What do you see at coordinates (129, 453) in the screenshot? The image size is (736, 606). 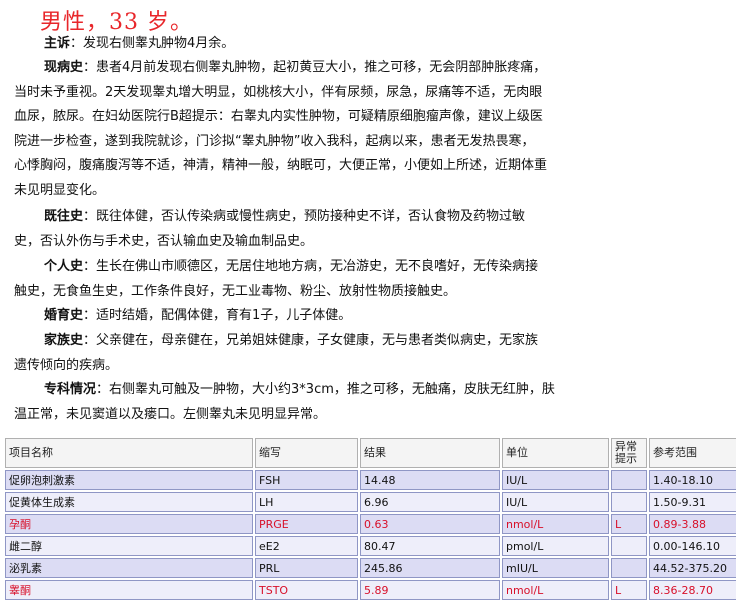 I see `header-item-name: 项目名称` at bounding box center [129, 453].